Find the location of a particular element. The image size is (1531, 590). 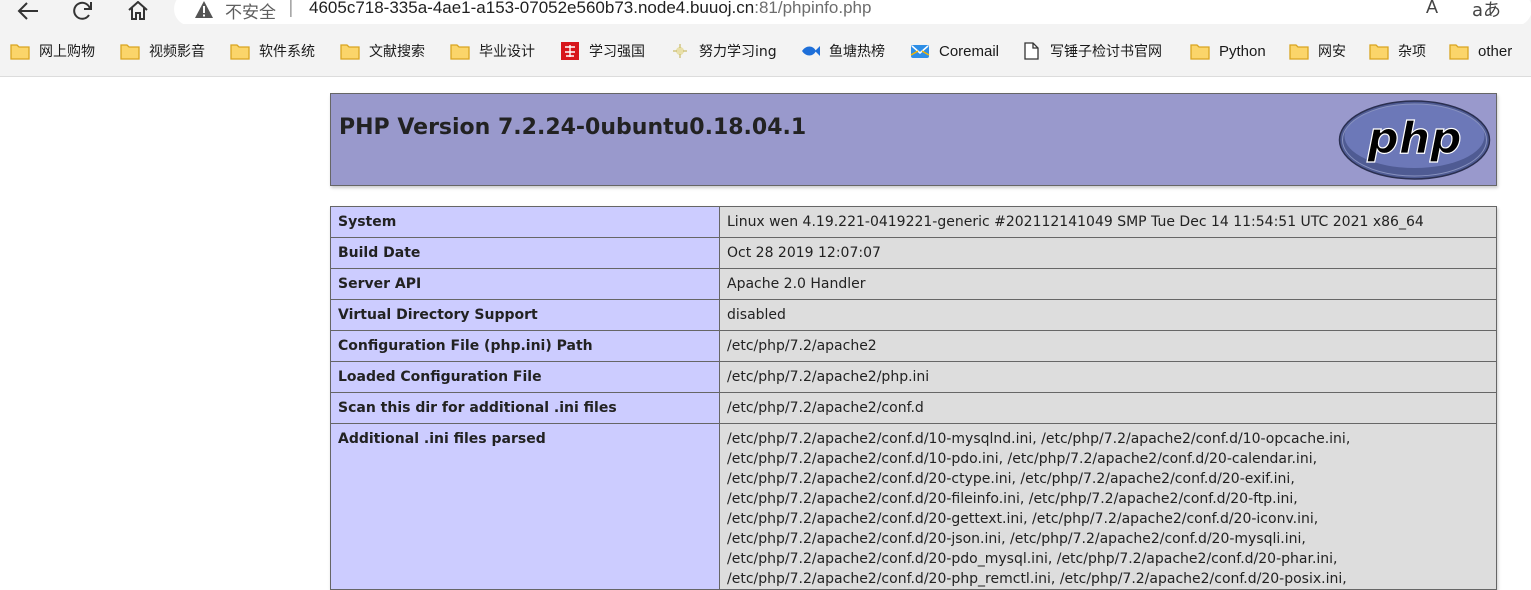

bookmark-label: 网安 is located at coordinates (1332, 52).